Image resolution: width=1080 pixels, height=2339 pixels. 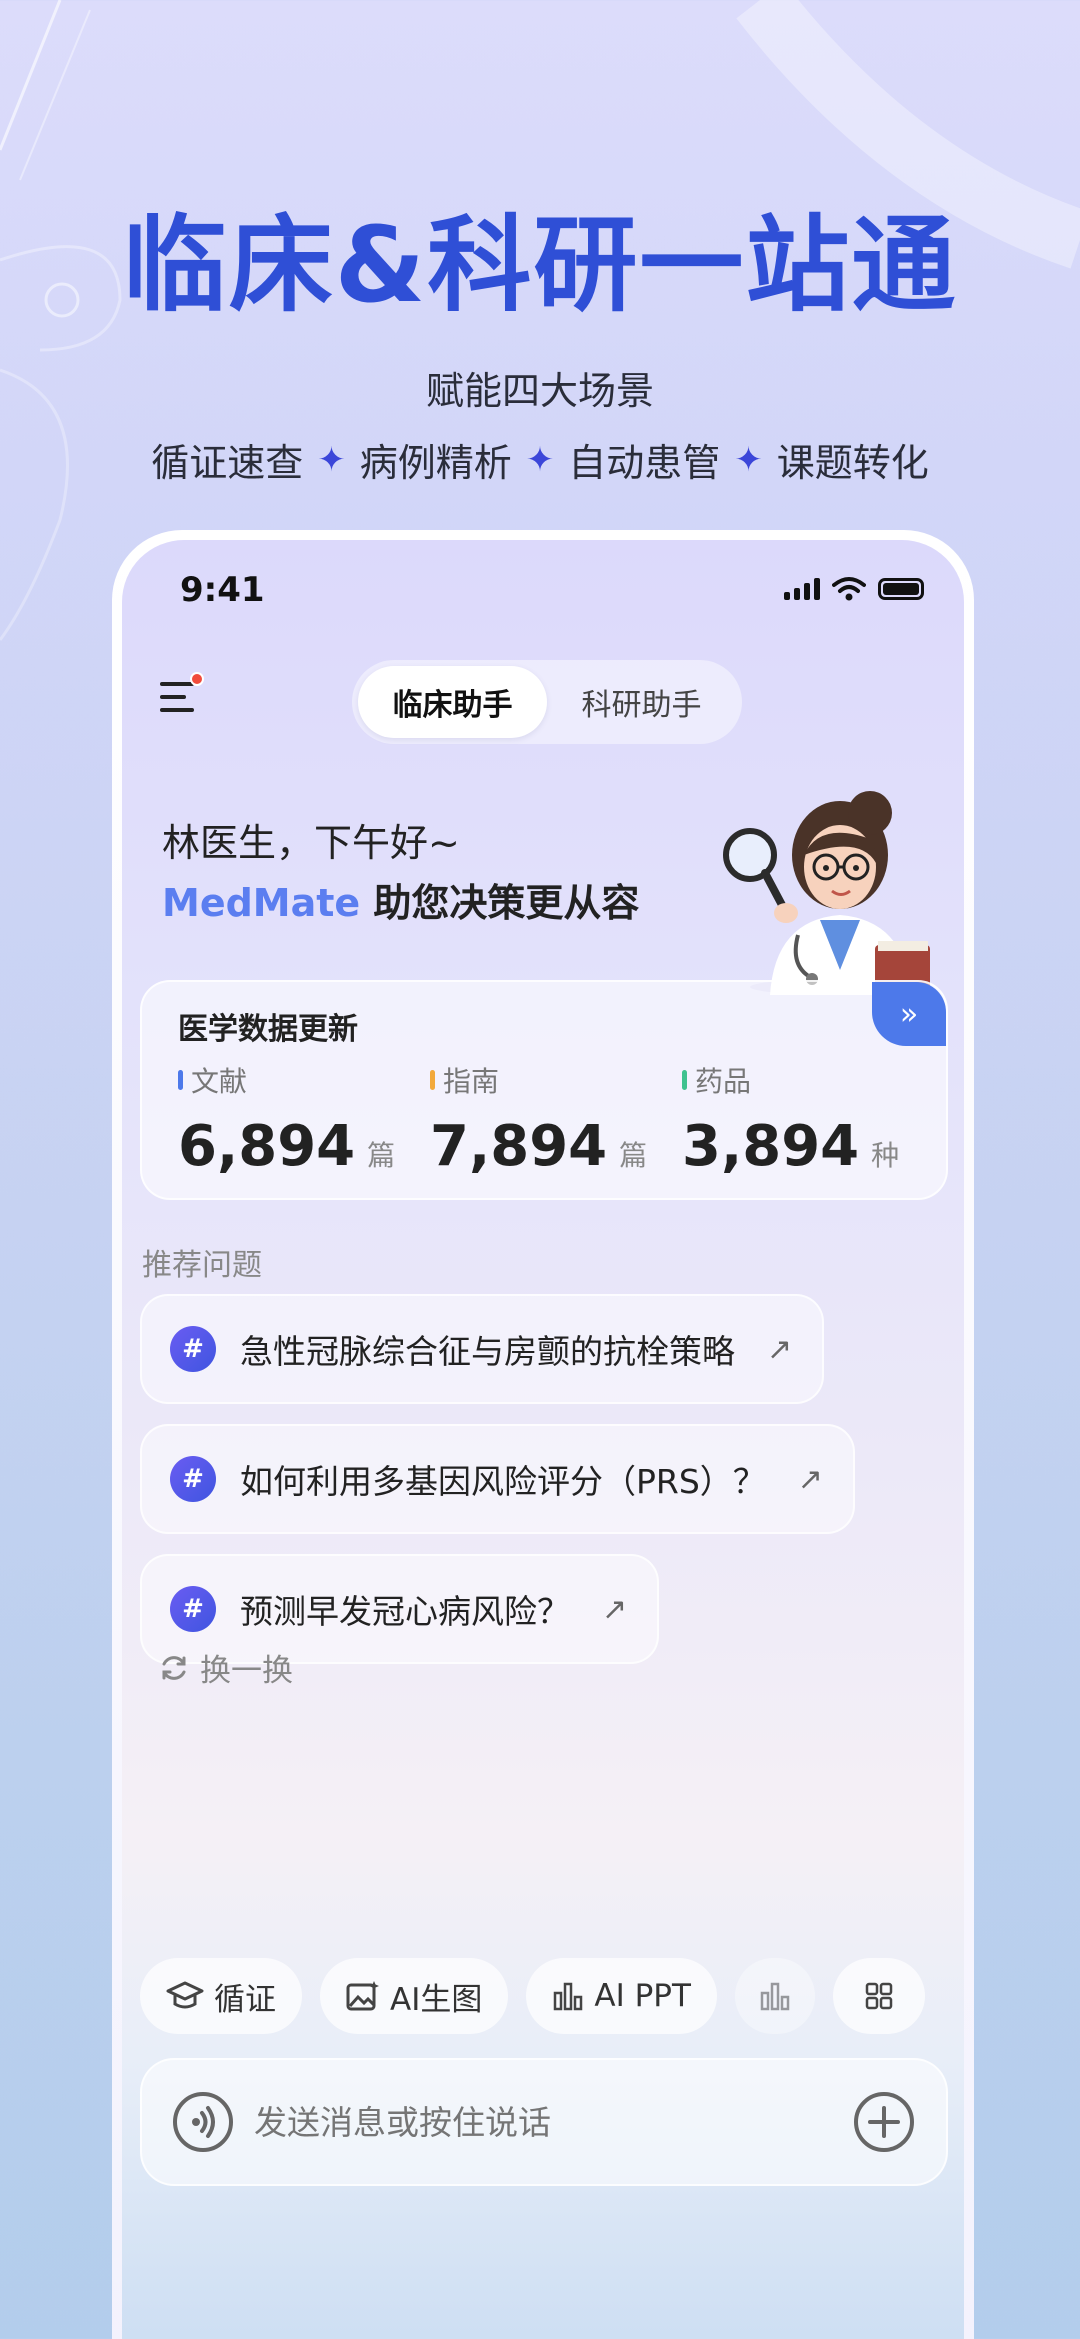 I want to click on voice-icon, so click(x=203, y=2122).